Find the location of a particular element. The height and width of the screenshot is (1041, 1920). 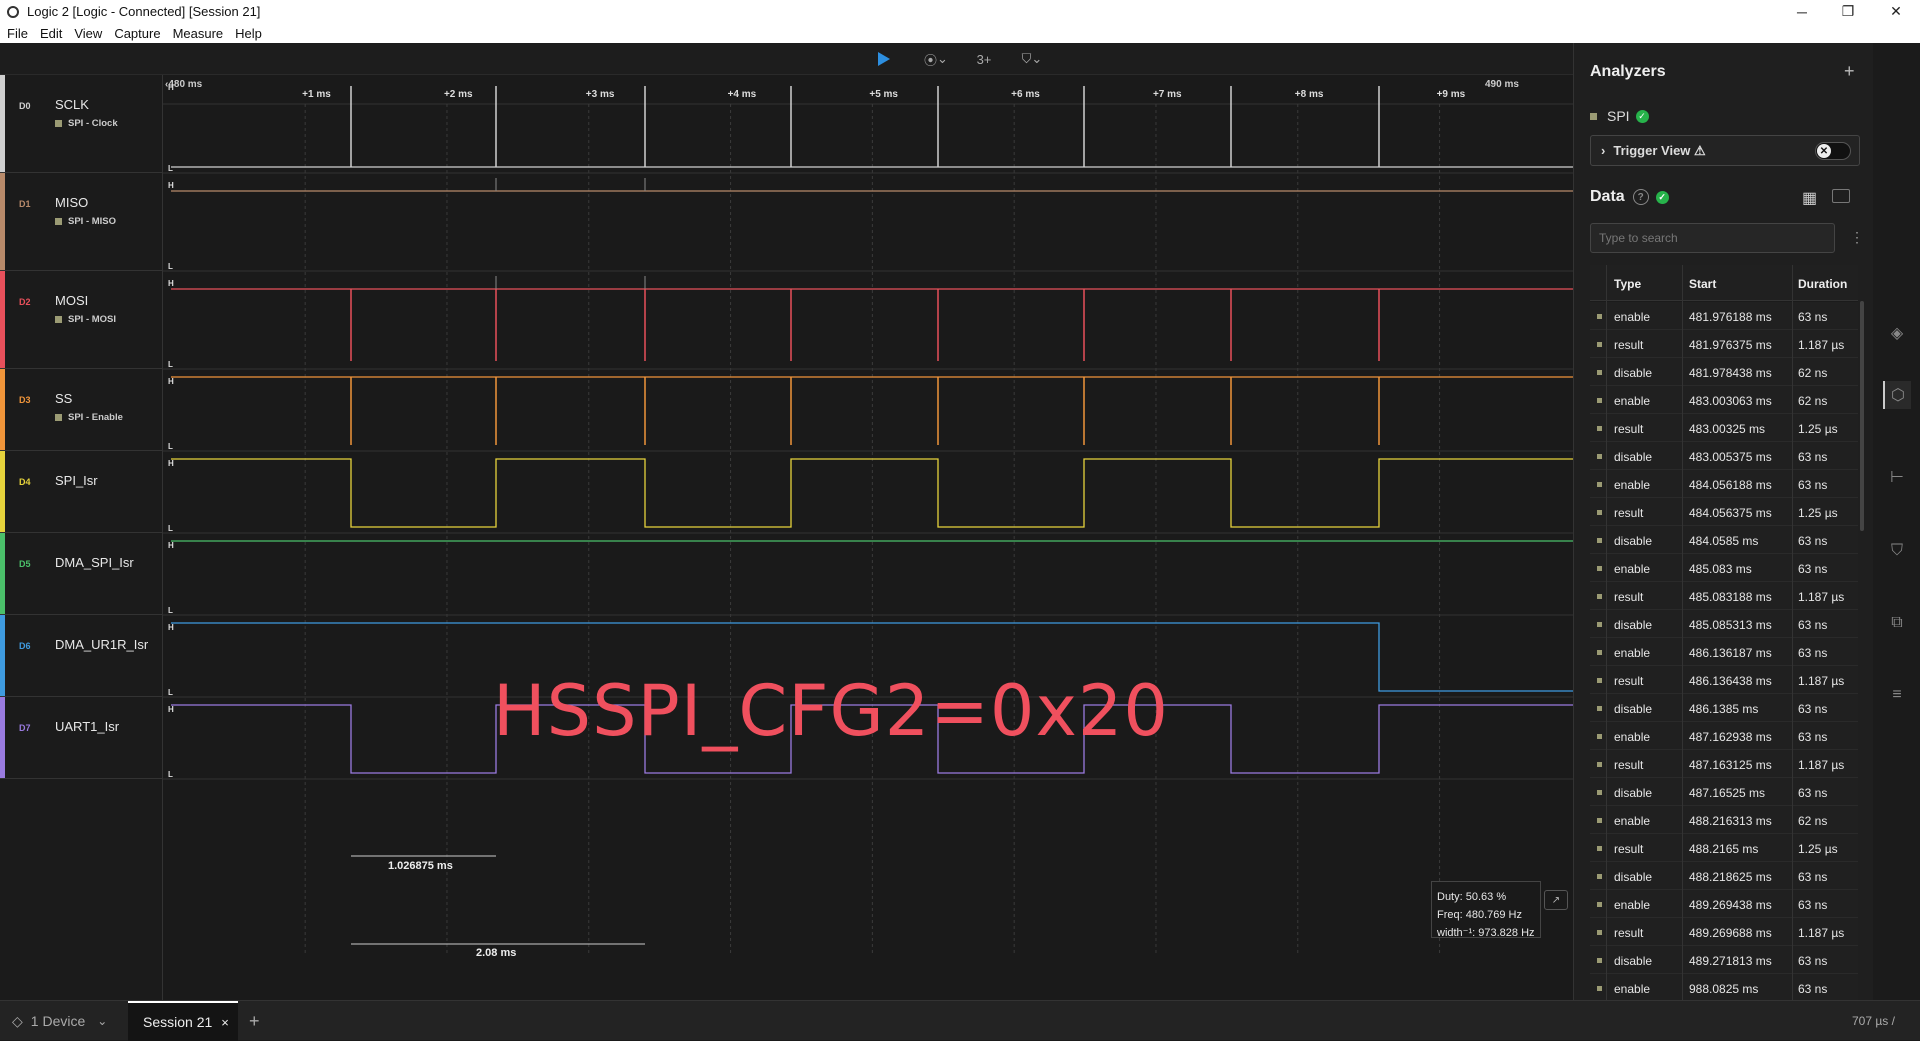

table-row: enable 988.0825 ms 63 ns is located at coordinates (1724, 987).